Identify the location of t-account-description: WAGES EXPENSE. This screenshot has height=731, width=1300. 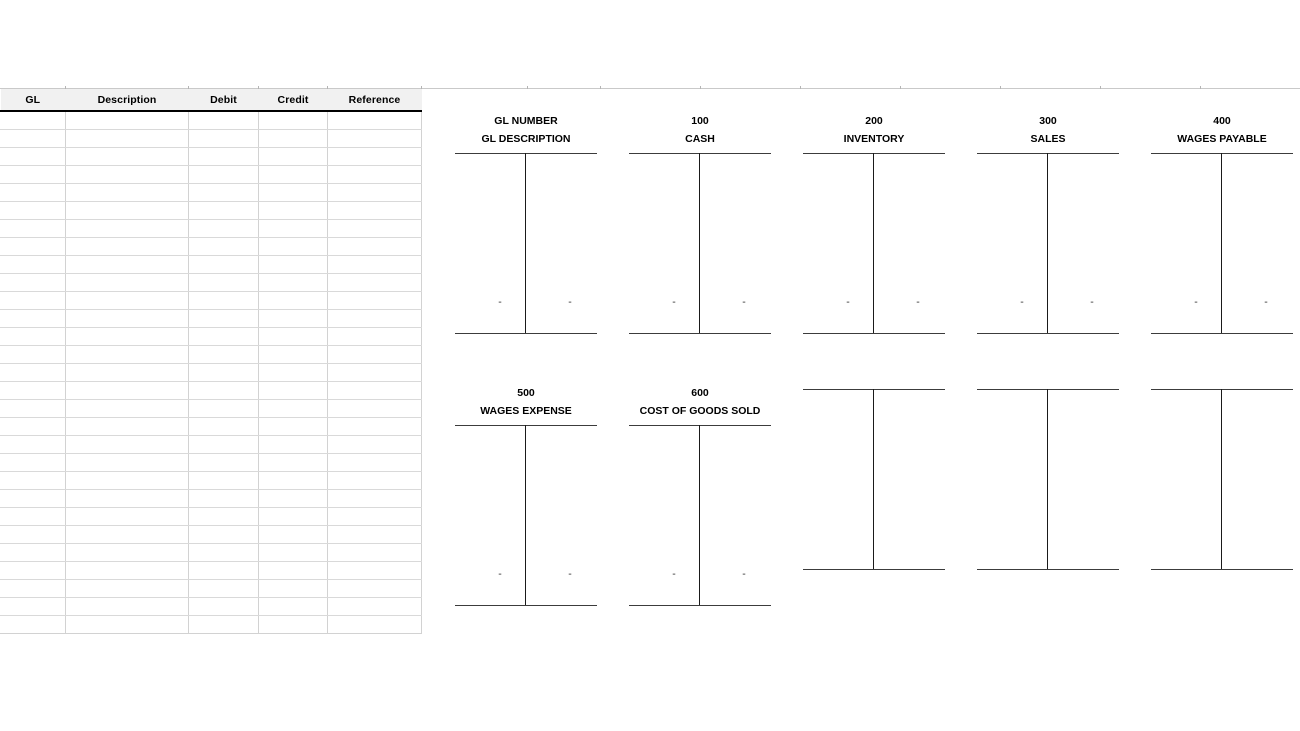
(526, 411).